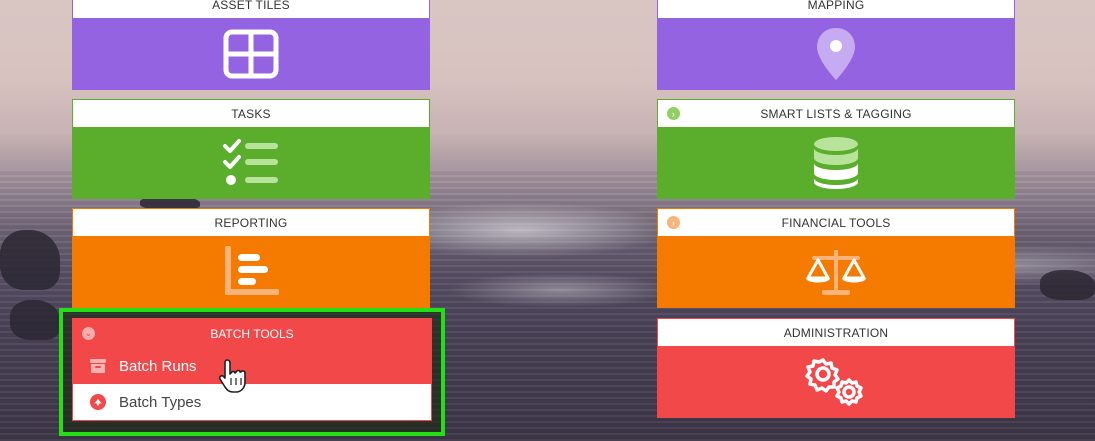  What do you see at coordinates (251, 6) in the screenshot?
I see `tile-title: ASSET TILES` at bounding box center [251, 6].